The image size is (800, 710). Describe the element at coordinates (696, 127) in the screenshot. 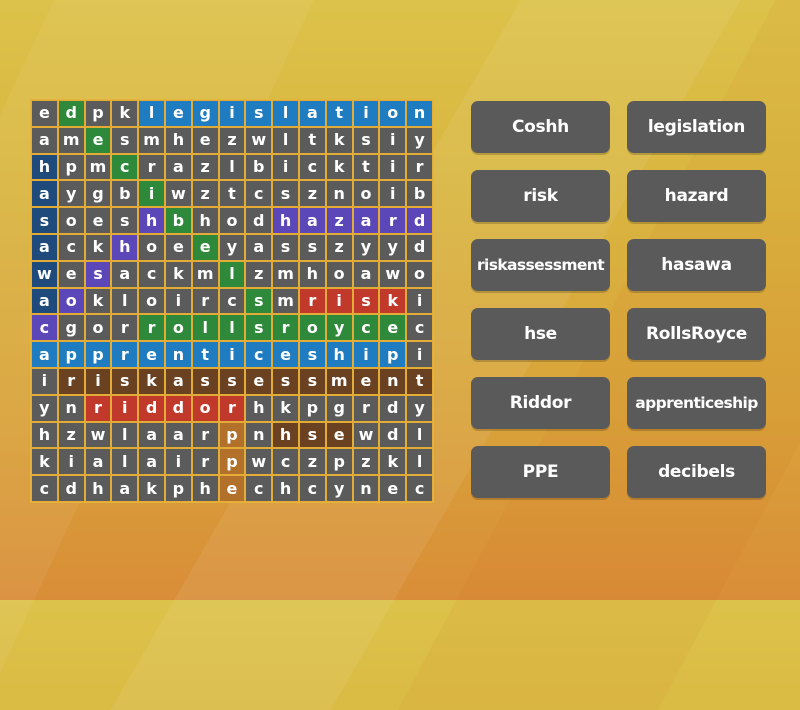

I see `word-button-legislation: legislation` at that location.